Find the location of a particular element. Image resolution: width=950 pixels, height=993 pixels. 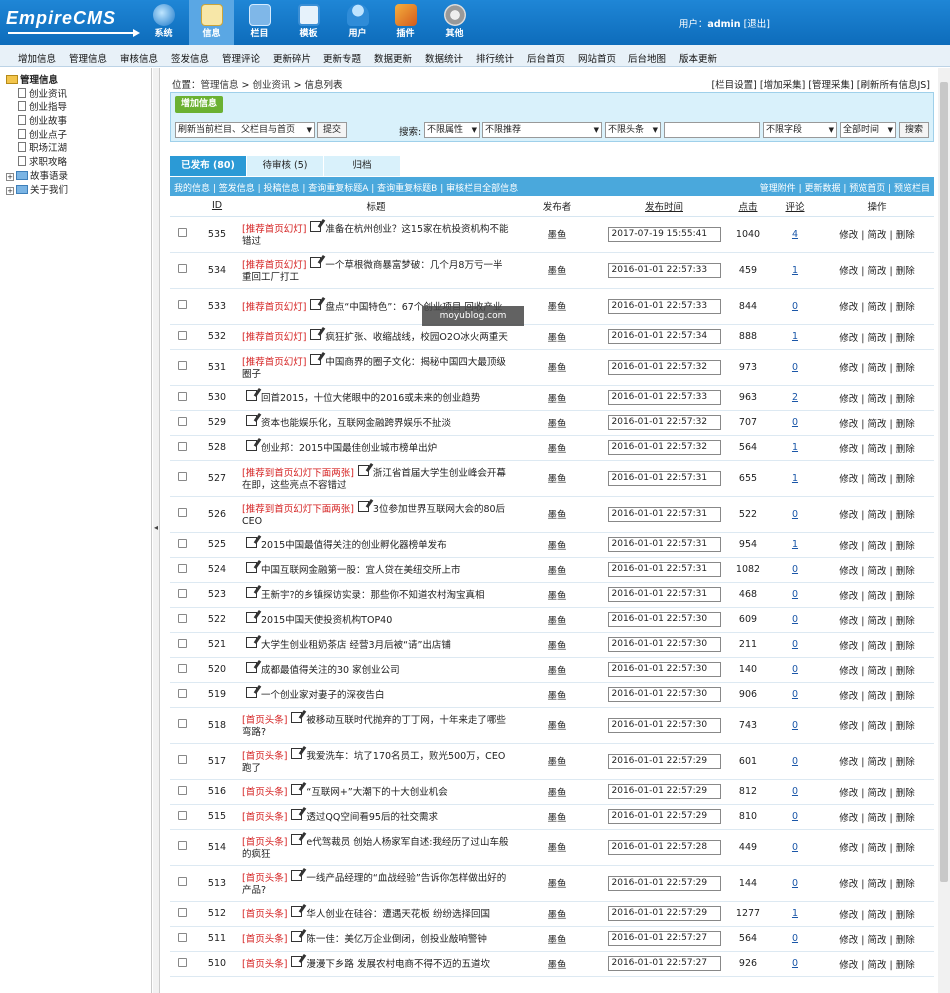

breadcrumb-category: 创业资讯 is located at coordinates (272, 85).